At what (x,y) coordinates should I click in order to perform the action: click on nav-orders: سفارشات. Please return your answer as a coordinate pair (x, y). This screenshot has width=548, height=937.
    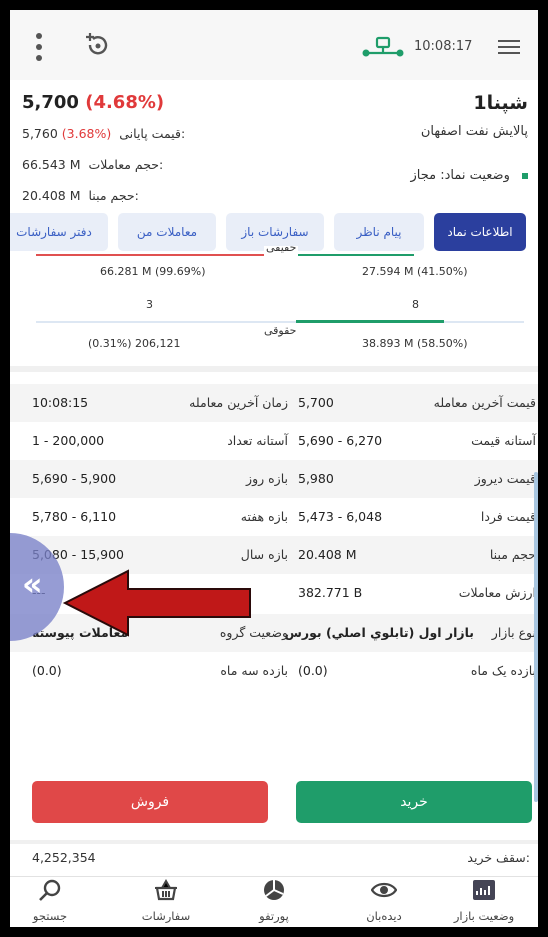
    Looking at the image, I should click on (166, 900).